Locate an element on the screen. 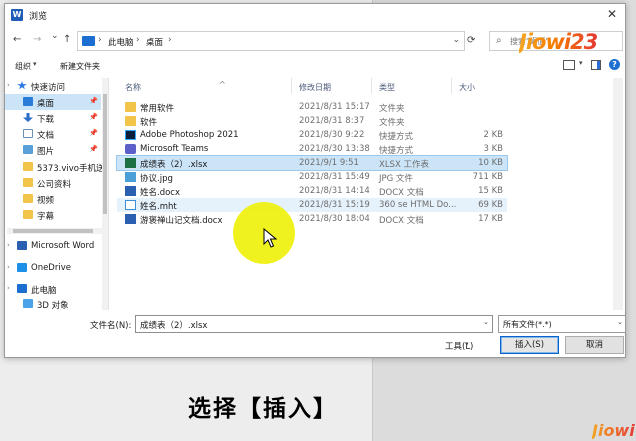  new-folder-button: 新建文件夹 is located at coordinates (80, 66).